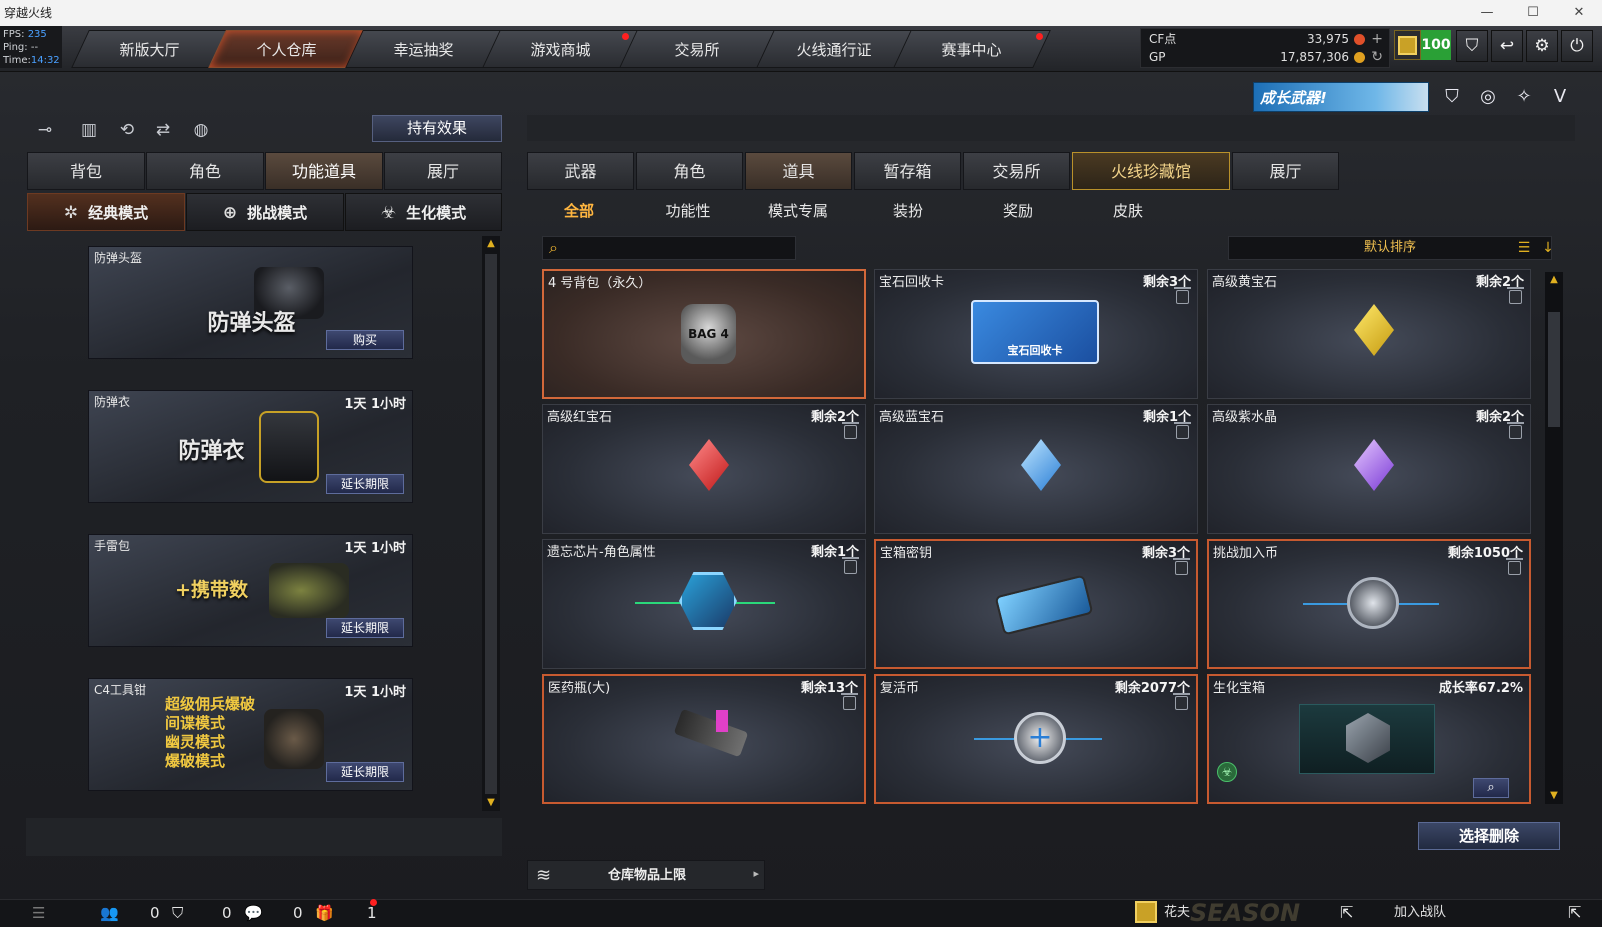  What do you see at coordinates (250, 590) in the screenshot?
I see `item-card-grenade-pack: 手雷包 1天 1小时 +携带数 延长期限` at bounding box center [250, 590].